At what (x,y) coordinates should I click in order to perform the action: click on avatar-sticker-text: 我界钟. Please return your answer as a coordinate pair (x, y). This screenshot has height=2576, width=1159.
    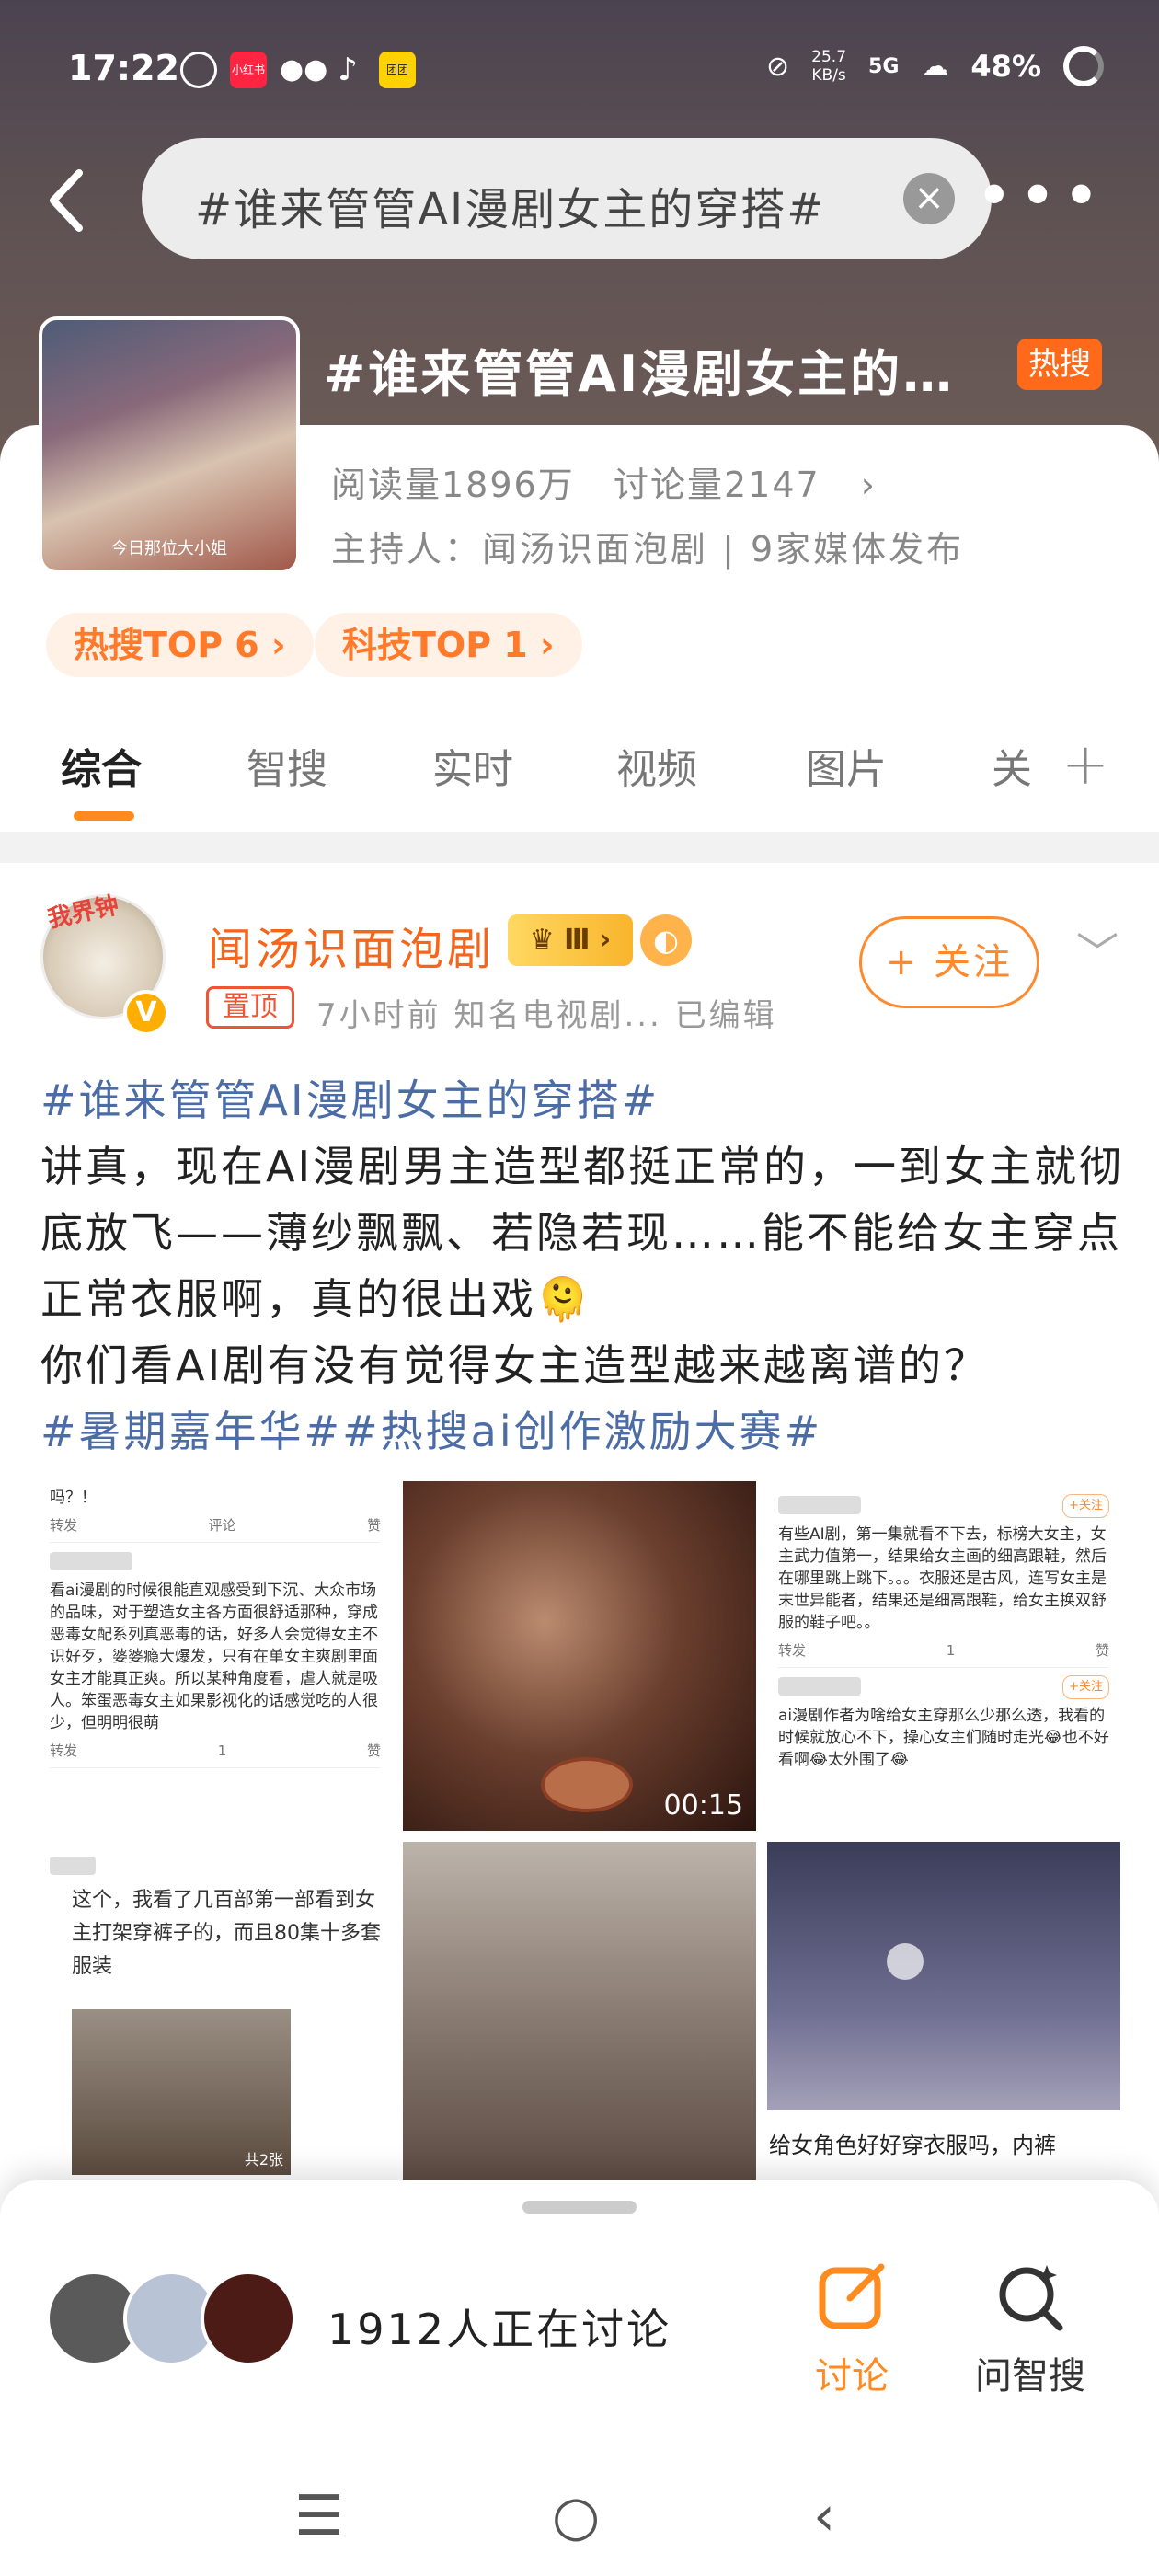
    Looking at the image, I should click on (83, 912).